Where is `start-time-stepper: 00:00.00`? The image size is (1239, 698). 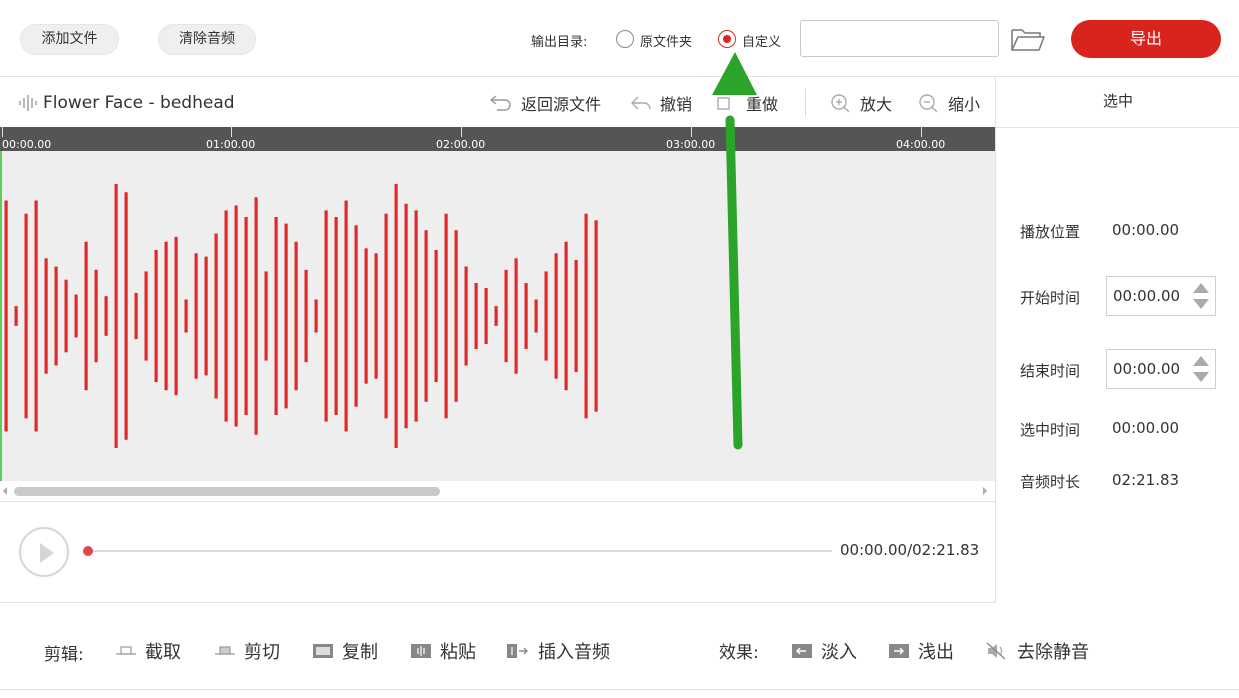 start-time-stepper: 00:00.00 is located at coordinates (1161, 296).